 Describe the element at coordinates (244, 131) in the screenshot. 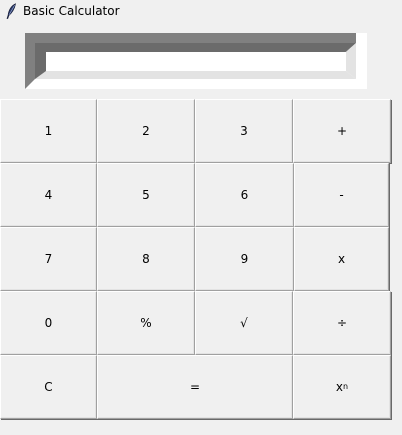

I see `digit-3-button: 3` at that location.